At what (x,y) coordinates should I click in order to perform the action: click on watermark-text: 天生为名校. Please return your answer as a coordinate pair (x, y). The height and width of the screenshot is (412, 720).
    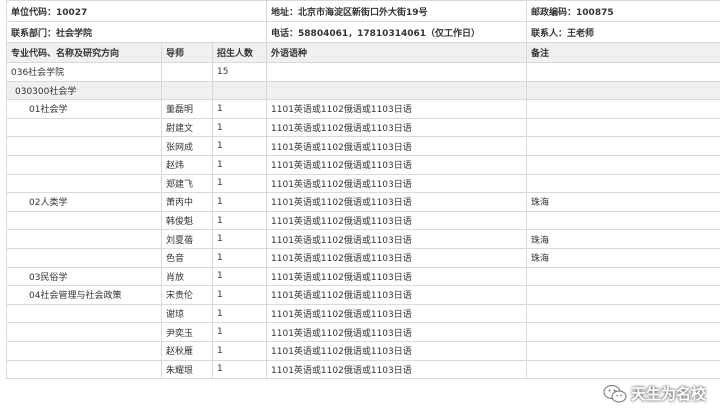
    Looking at the image, I should click on (668, 394).